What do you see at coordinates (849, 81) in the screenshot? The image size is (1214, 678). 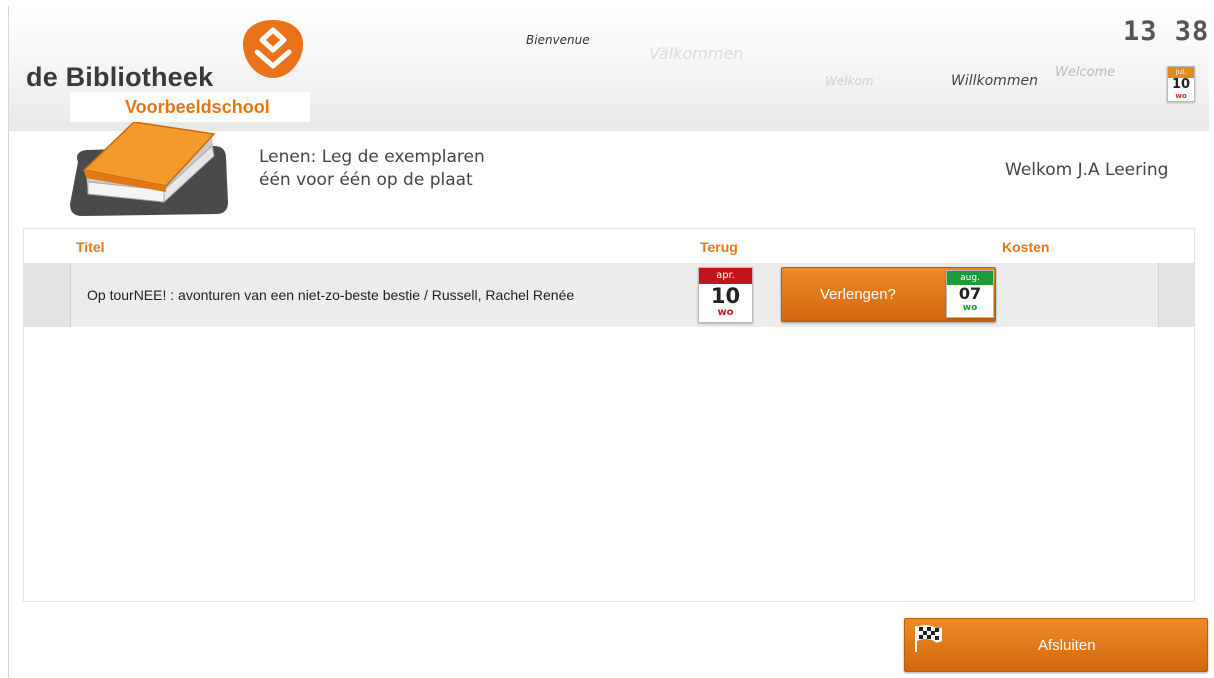 I see `greeting-welkom: Welkom` at bounding box center [849, 81].